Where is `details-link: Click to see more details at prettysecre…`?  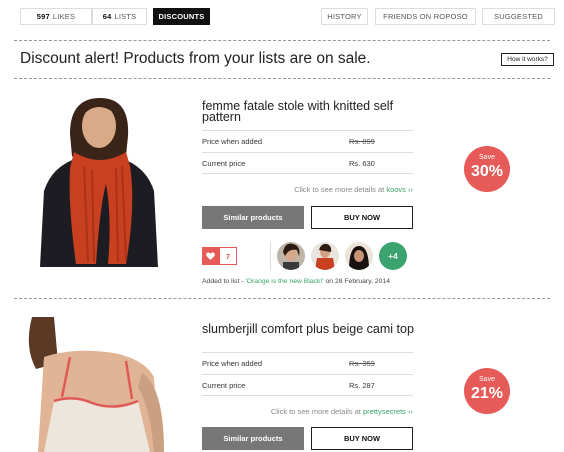
details-link: Click to see more details at prettysecre… is located at coordinates (307, 411).